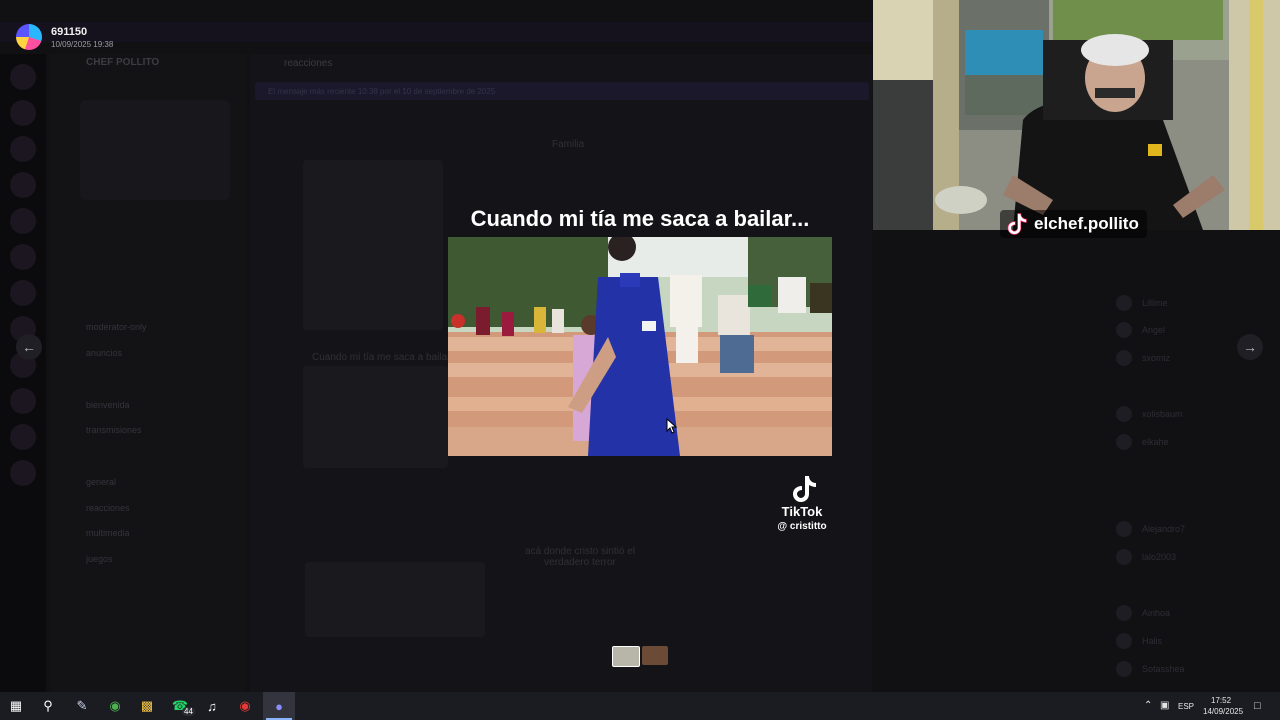 The height and width of the screenshot is (720, 1280). What do you see at coordinates (82, 706) in the screenshot?
I see `pen-app-icon: ✎` at bounding box center [82, 706].